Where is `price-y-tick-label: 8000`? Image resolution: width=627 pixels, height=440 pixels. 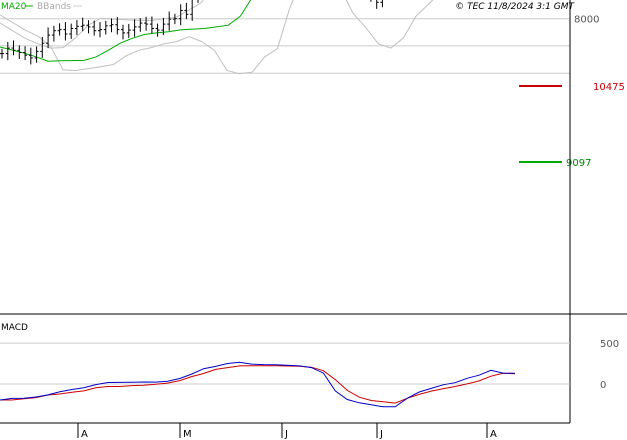 price-y-tick-label: 8000 is located at coordinates (586, 20).